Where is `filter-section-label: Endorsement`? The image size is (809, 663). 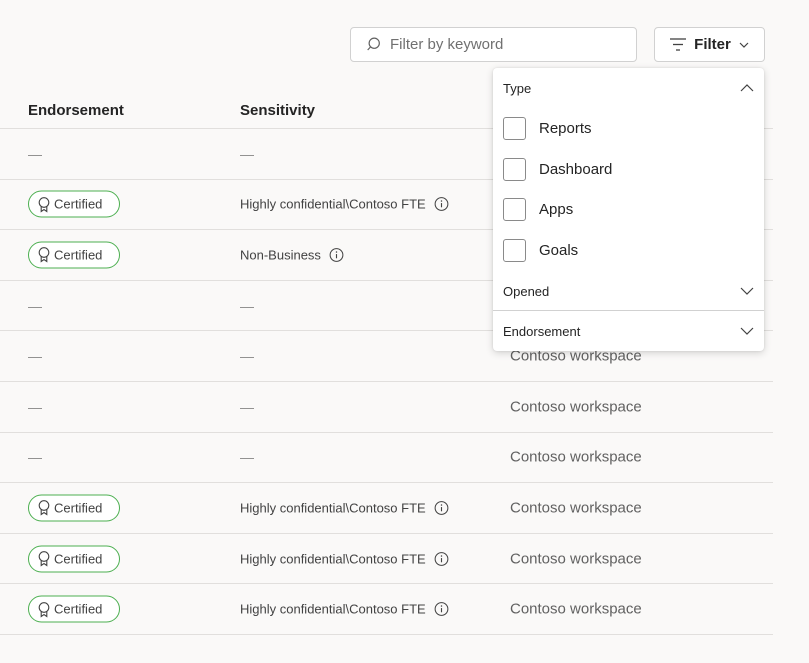
filter-section-label: Endorsement is located at coordinates (542, 331).